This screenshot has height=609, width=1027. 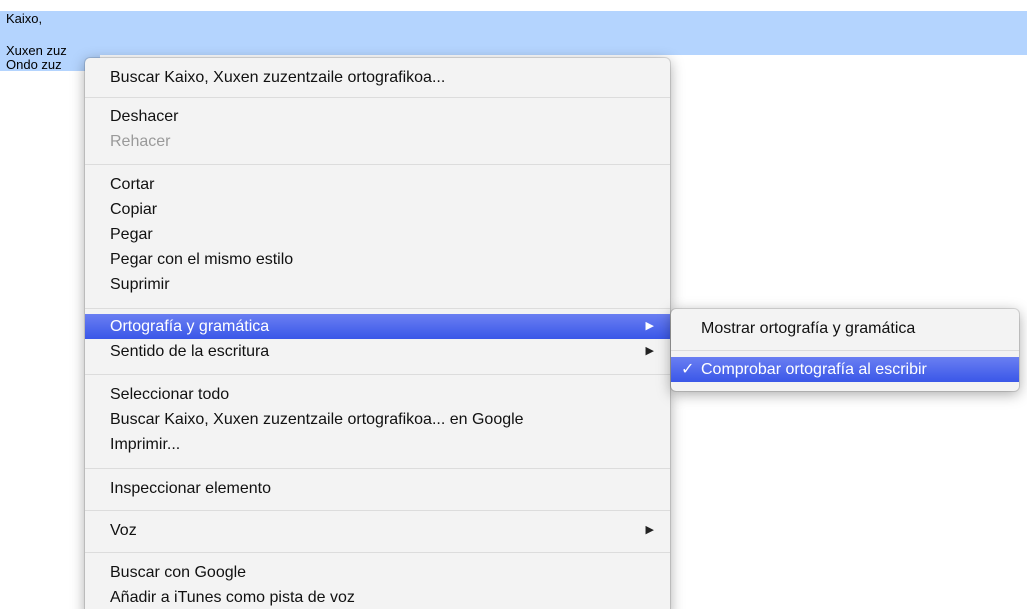 What do you see at coordinates (123, 530) in the screenshot?
I see `menu-item-label: Voz` at bounding box center [123, 530].